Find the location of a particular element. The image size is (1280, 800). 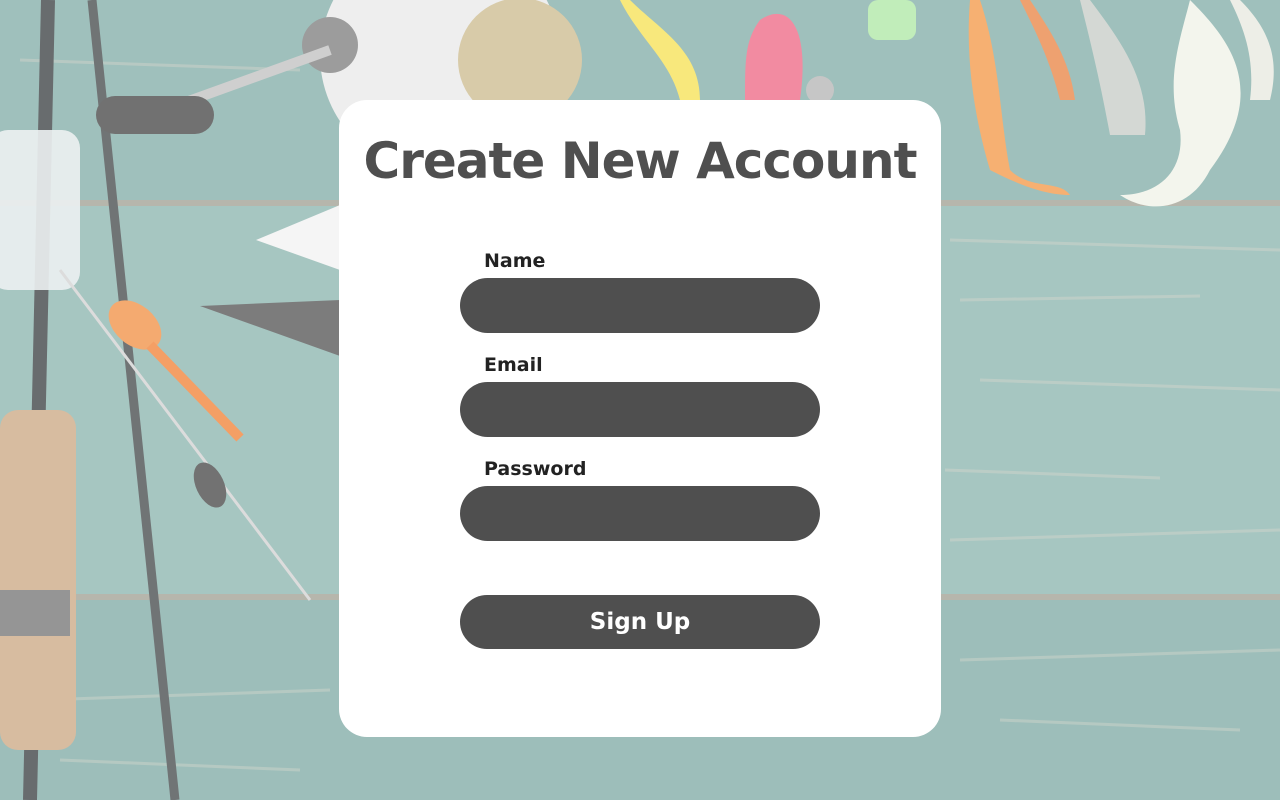

email-input is located at coordinates (640, 409).